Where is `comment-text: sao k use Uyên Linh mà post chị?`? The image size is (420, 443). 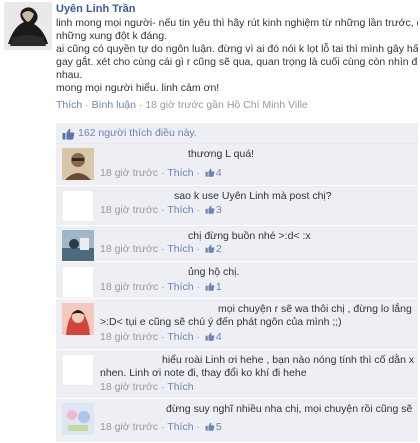 comment-text: sao k use Uyên Linh mà post chị? is located at coordinates (257, 196).